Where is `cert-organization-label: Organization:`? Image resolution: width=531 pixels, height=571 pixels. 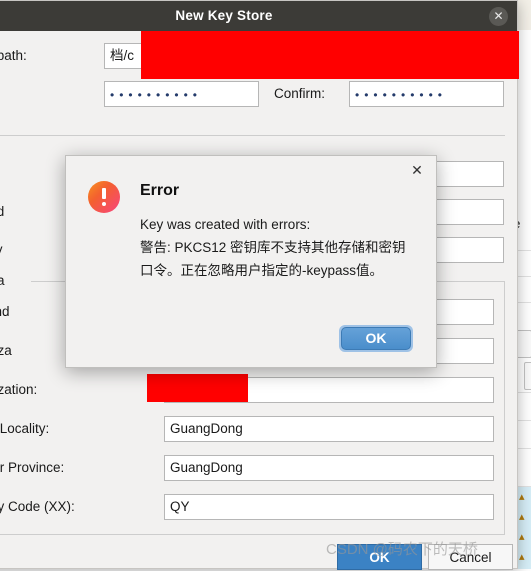
cert-organization-label: Organization: is located at coordinates (19, 389).